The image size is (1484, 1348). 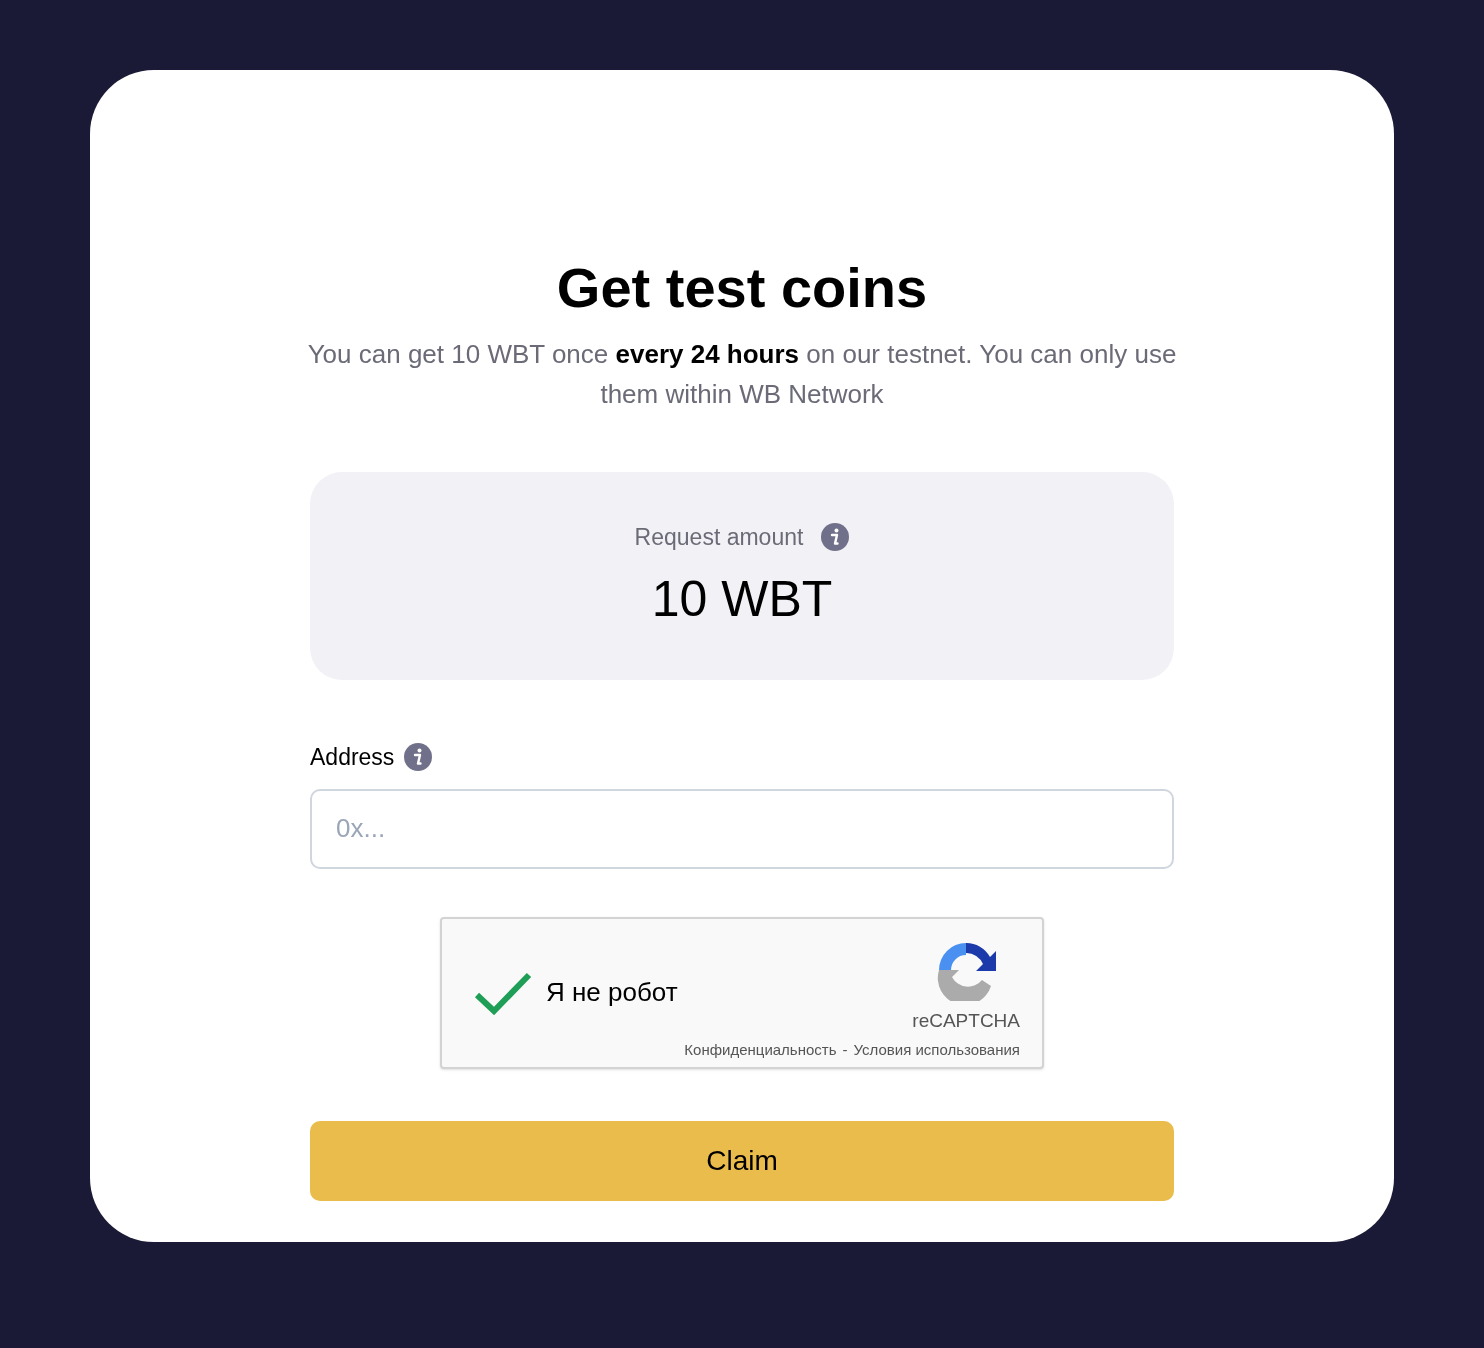 I want to click on claim-button: Claim, so click(x=742, y=1160).